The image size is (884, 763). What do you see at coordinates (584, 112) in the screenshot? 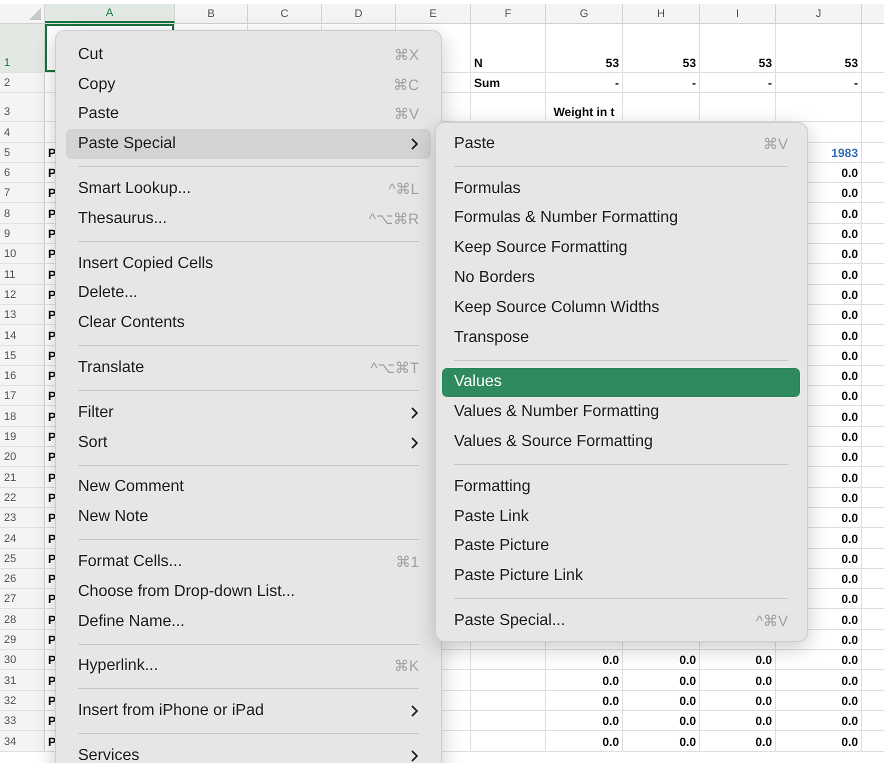
I see `table-cell: Weight in t` at bounding box center [584, 112].